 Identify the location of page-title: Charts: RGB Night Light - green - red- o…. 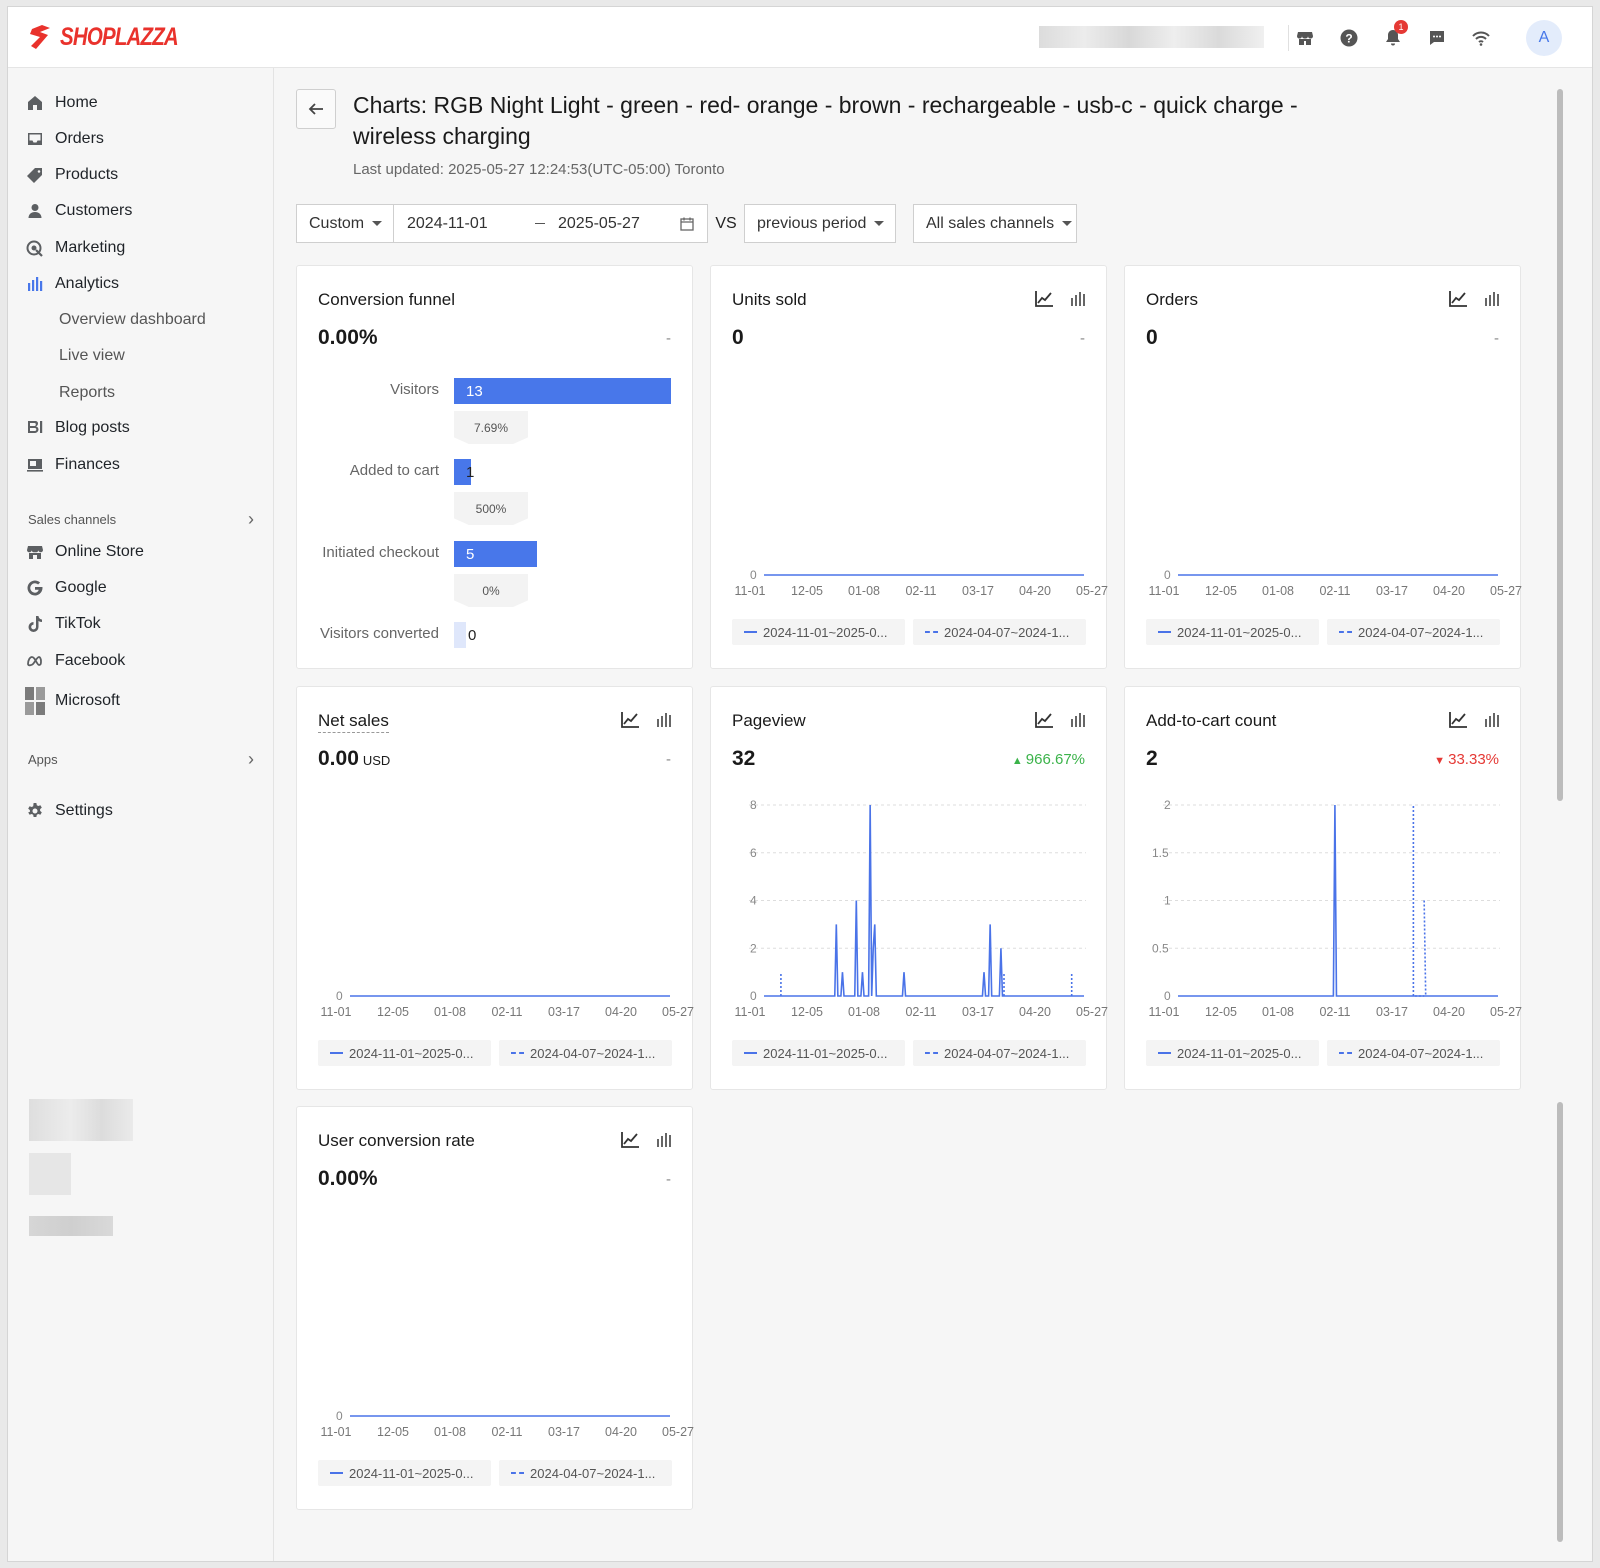
(825, 120).